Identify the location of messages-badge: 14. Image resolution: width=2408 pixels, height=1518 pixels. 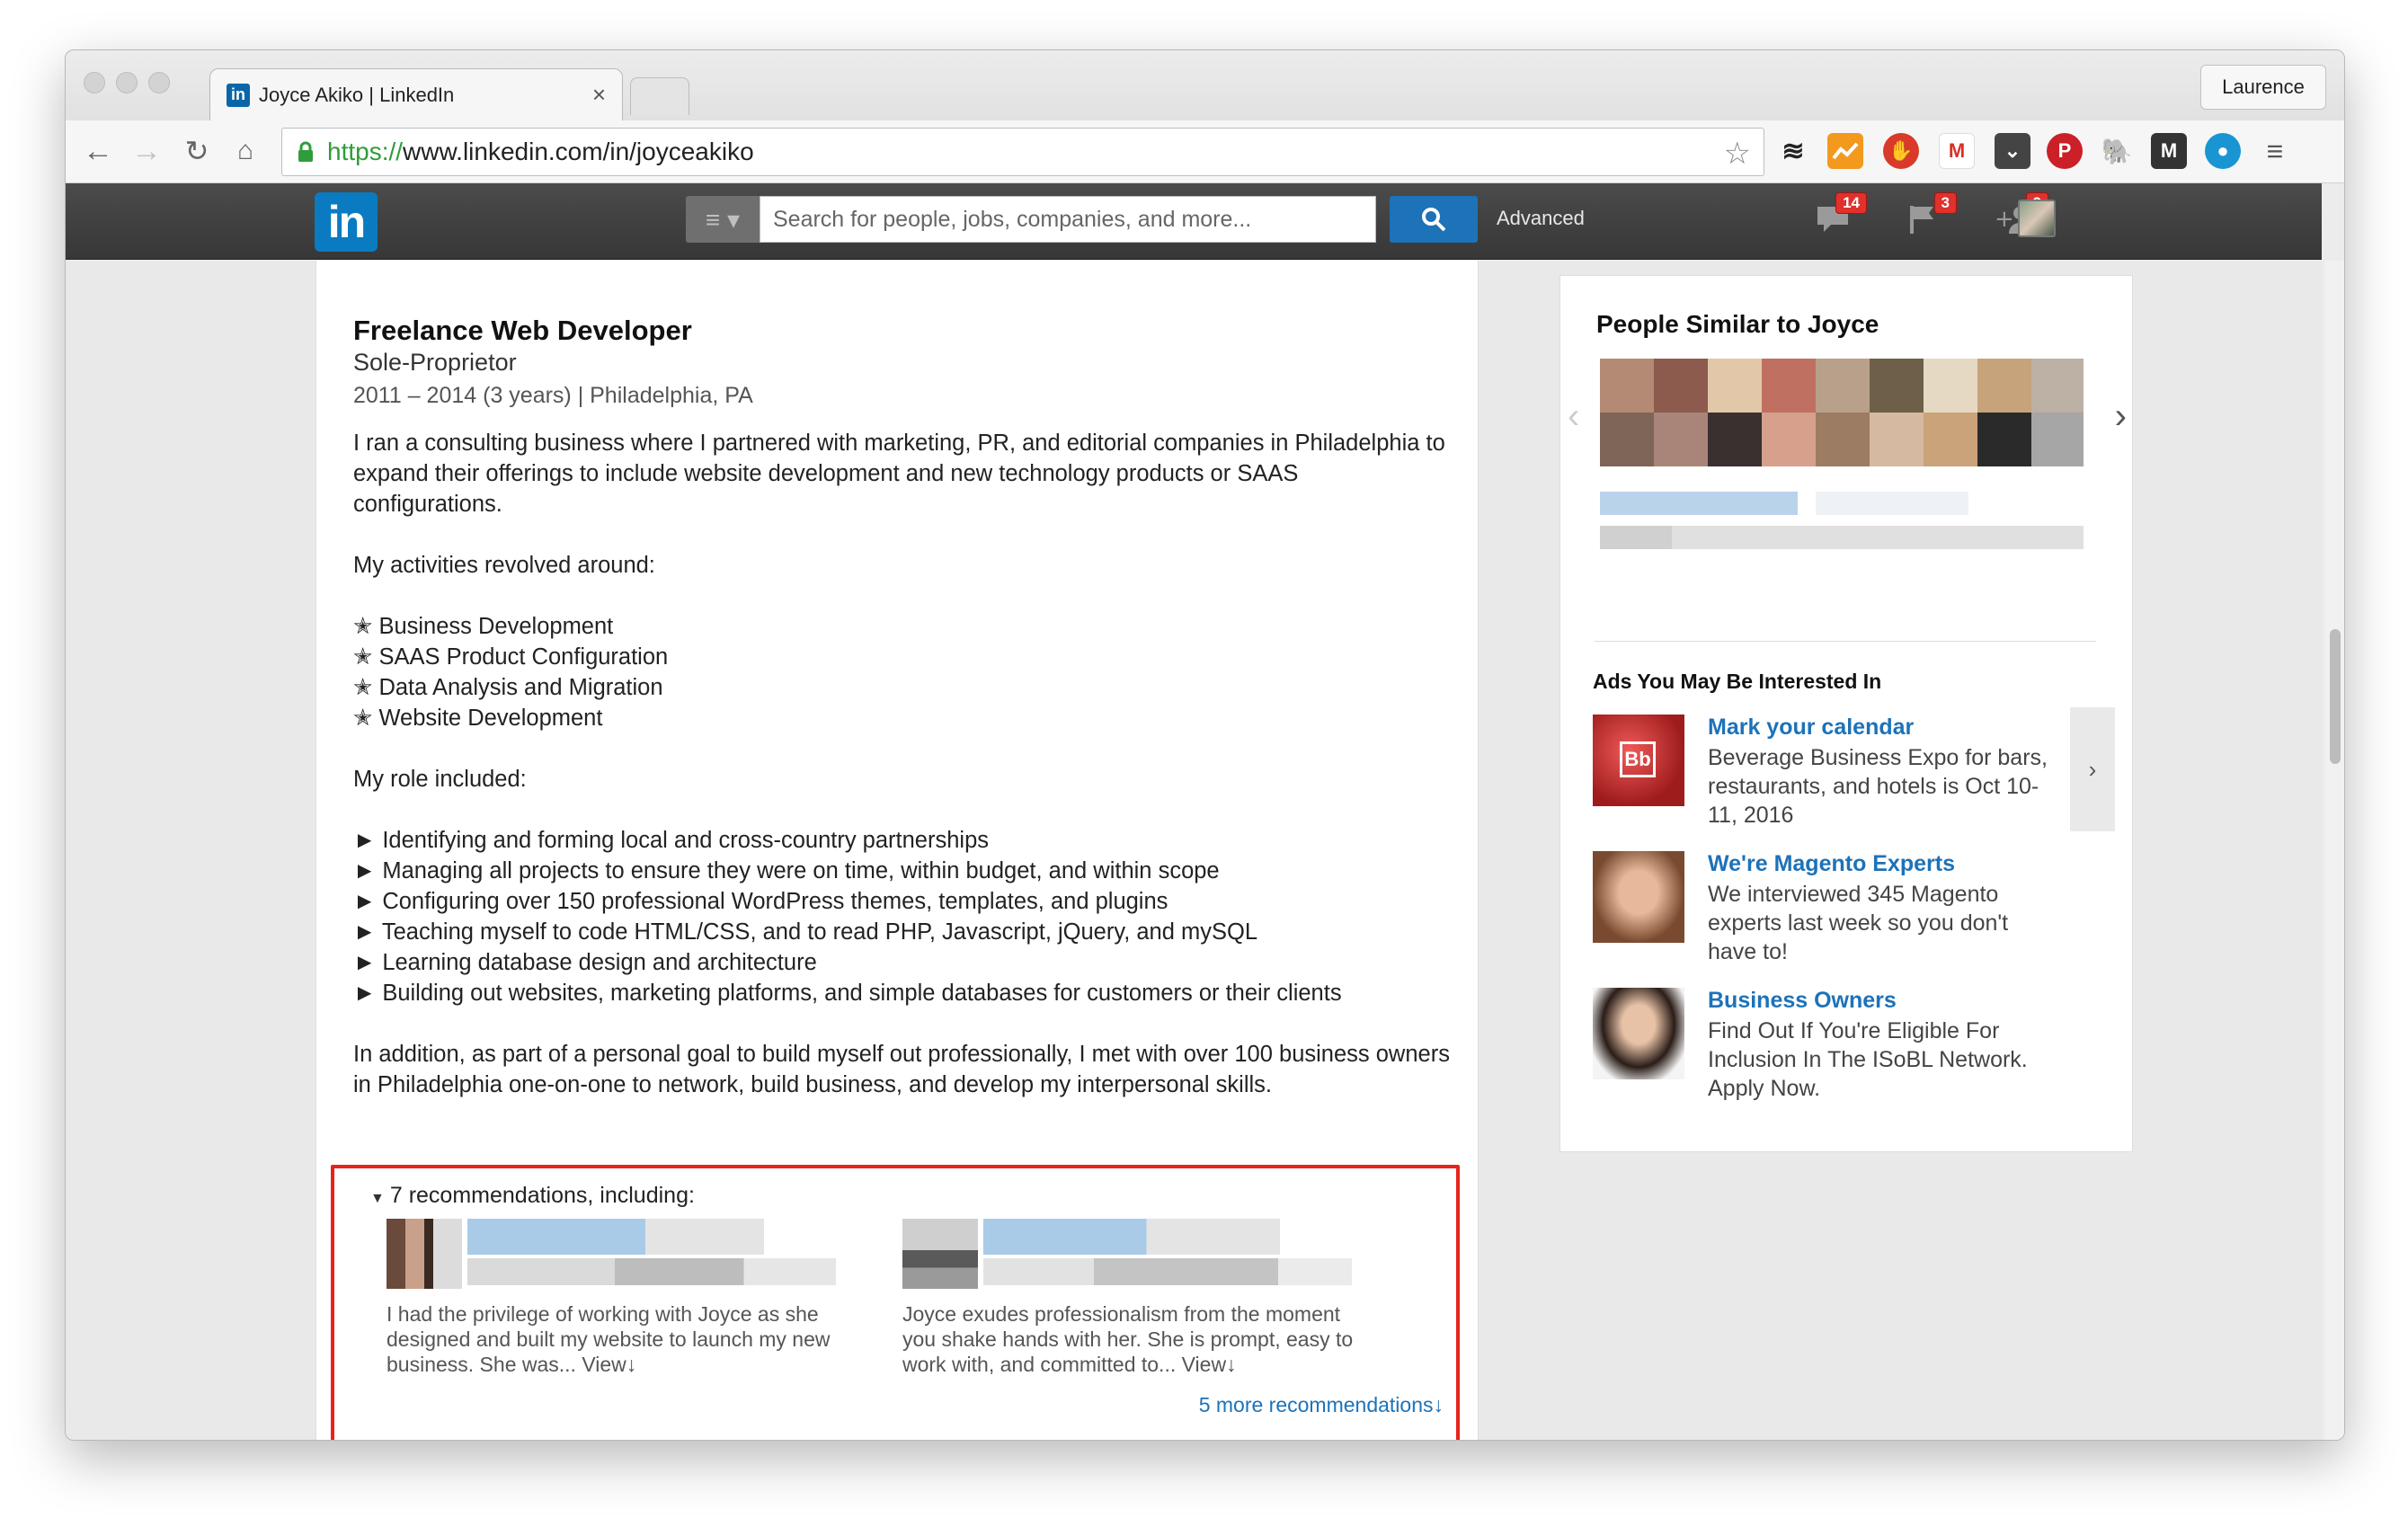
(1851, 203).